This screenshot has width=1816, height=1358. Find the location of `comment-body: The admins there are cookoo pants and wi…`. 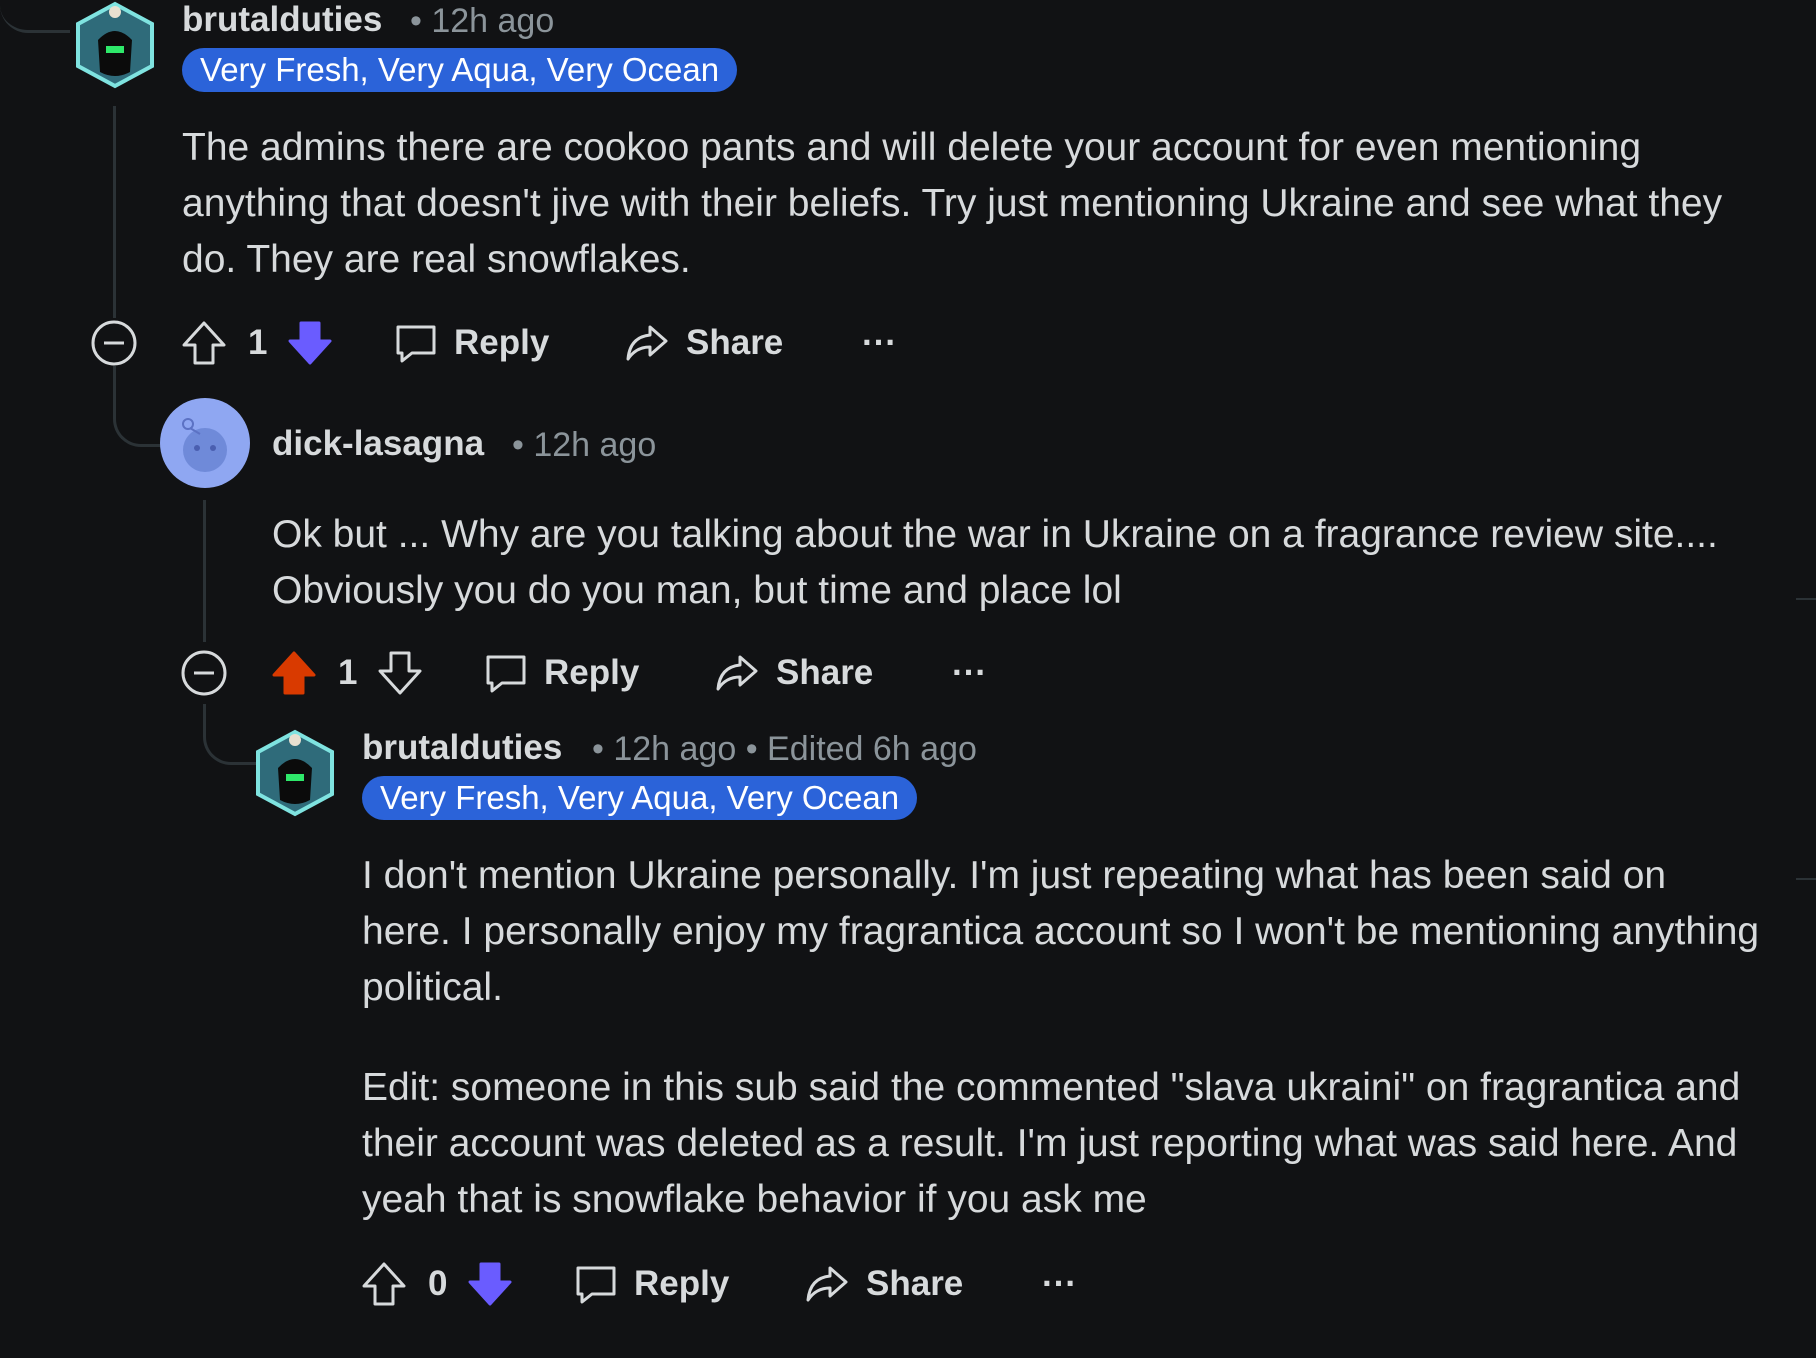

comment-body: The admins there are cookoo pants and wi… is located at coordinates (967, 204).